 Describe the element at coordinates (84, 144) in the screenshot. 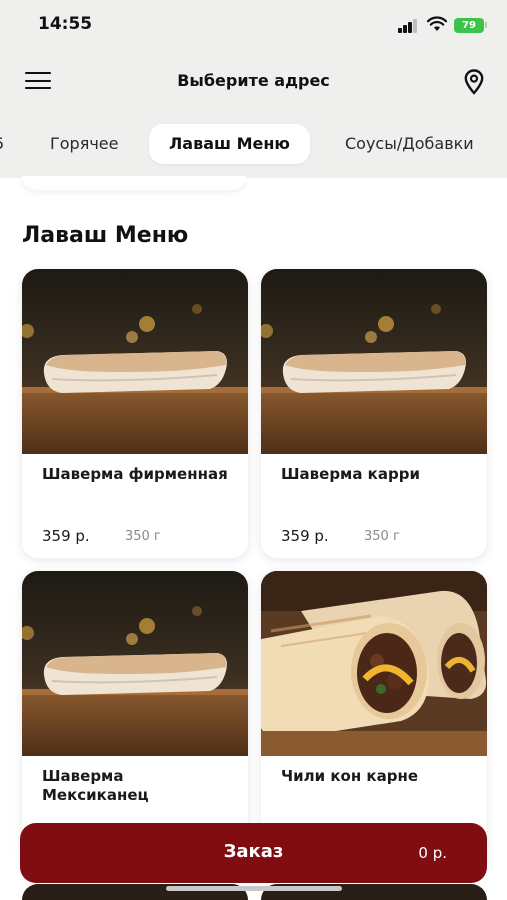

I see `tab-hot: Горячее` at that location.